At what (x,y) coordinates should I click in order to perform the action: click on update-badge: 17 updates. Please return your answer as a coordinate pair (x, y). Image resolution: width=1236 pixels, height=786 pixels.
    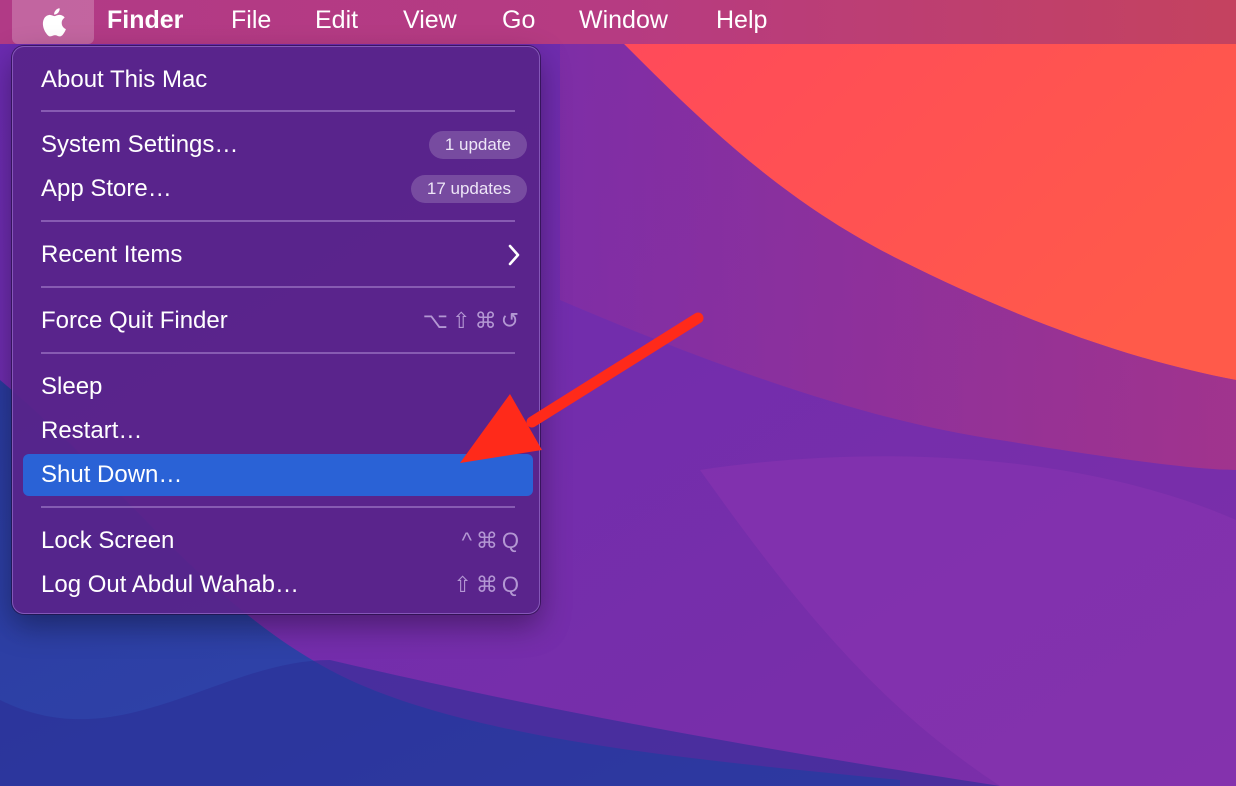
    Looking at the image, I should click on (468, 189).